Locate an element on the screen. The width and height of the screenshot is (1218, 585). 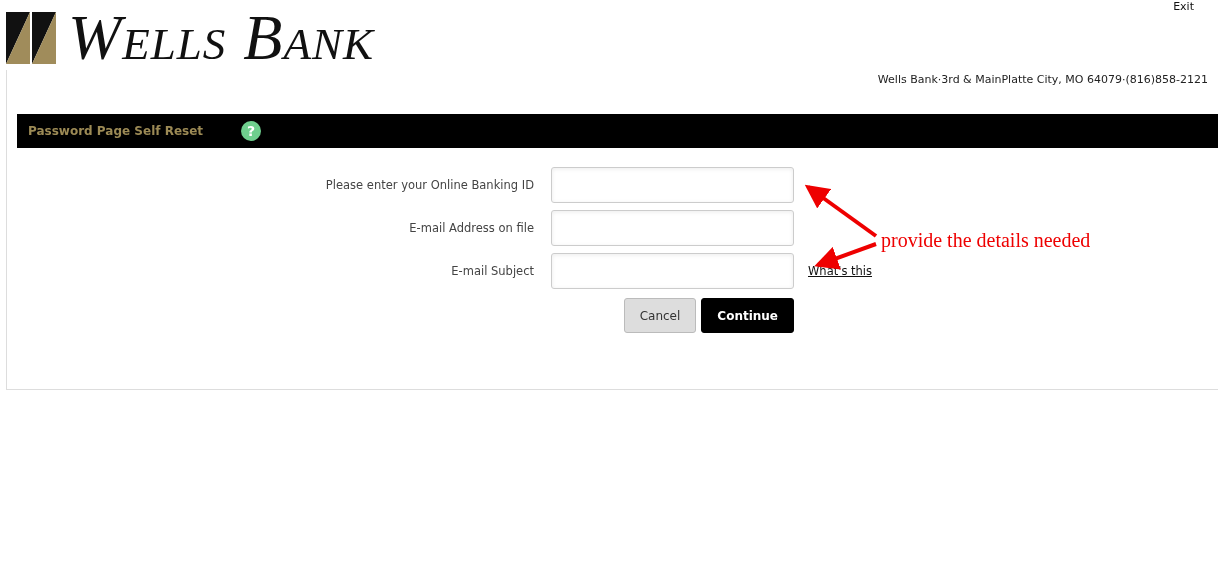
cancel-button: Cancel is located at coordinates (660, 315).